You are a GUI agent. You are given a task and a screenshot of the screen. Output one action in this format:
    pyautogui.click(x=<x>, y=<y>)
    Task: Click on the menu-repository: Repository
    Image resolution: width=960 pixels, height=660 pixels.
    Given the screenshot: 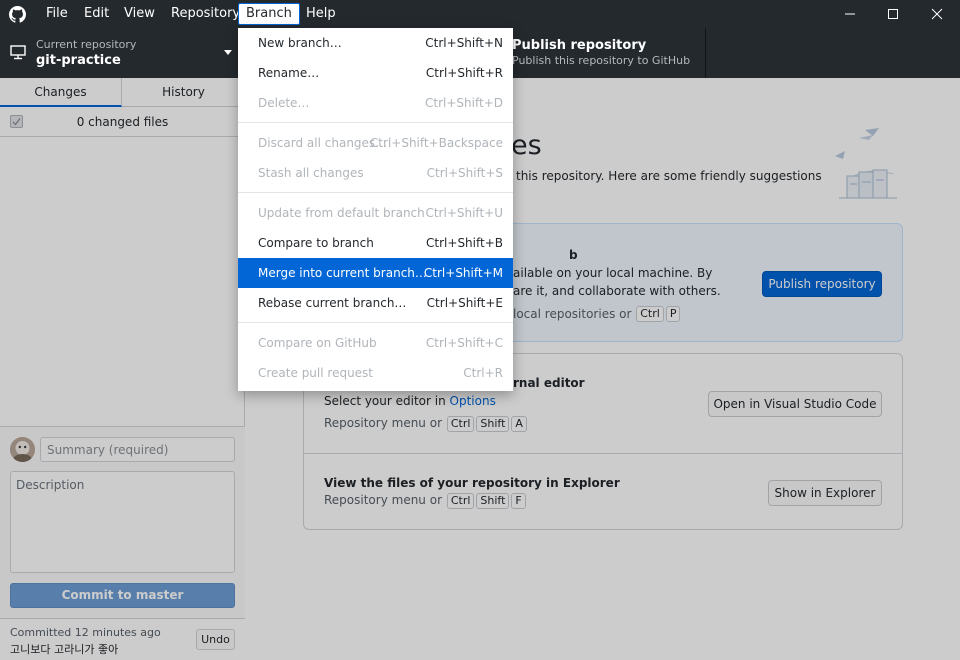 What is the action you would take?
    pyautogui.click(x=205, y=14)
    